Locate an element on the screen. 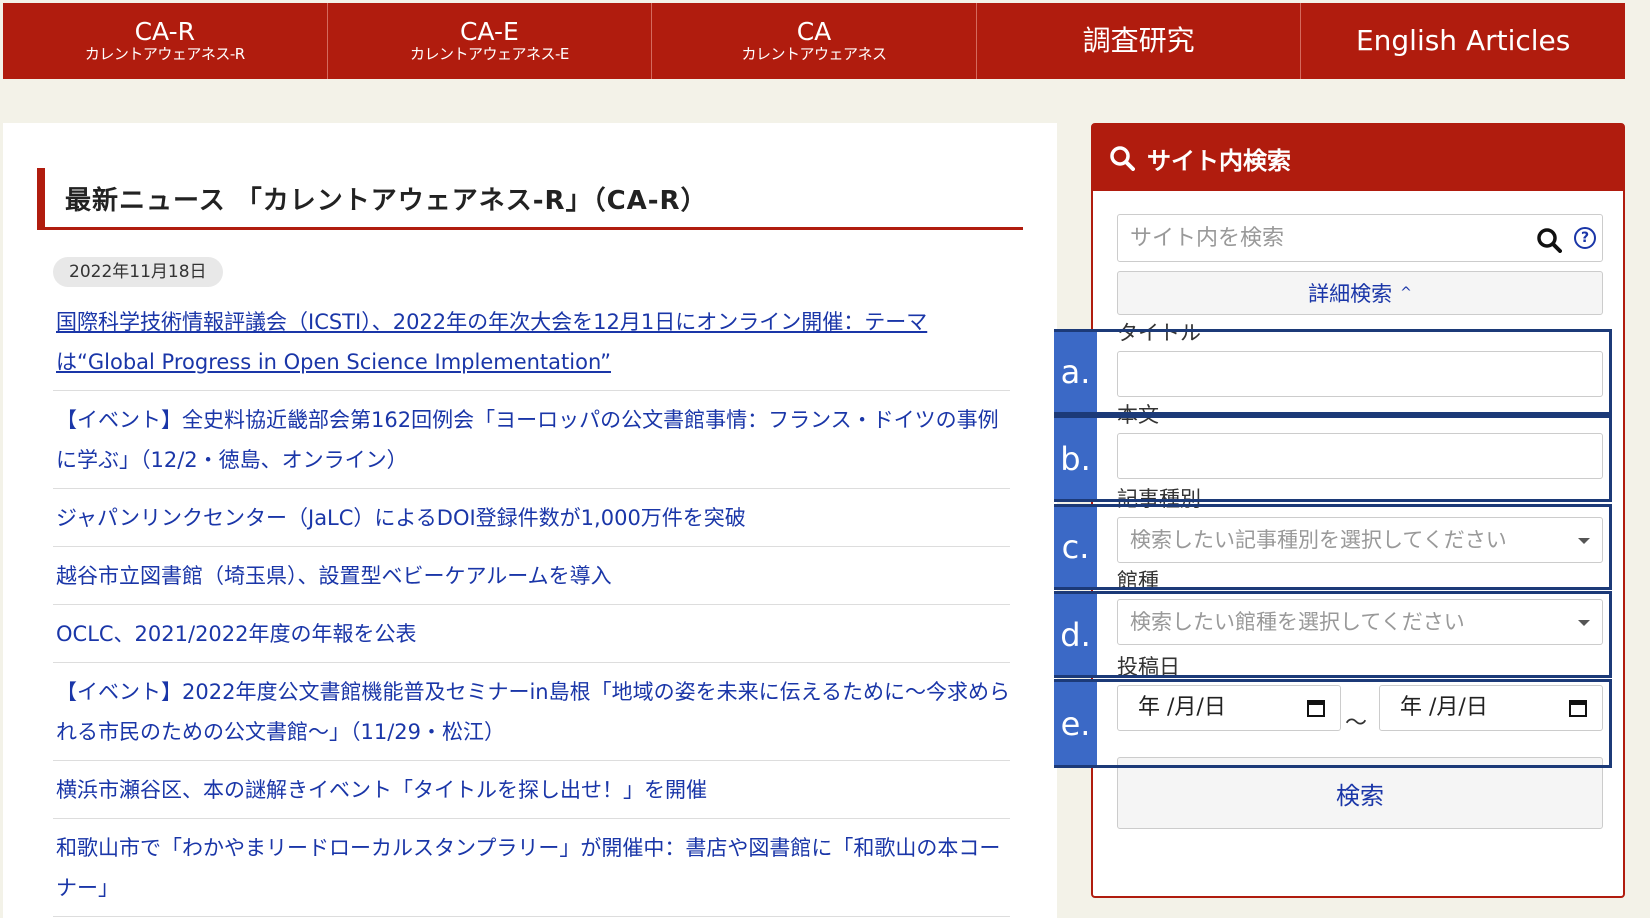 The image size is (1650, 918). chevron-up-icon: ^ is located at coordinates (1406, 293).